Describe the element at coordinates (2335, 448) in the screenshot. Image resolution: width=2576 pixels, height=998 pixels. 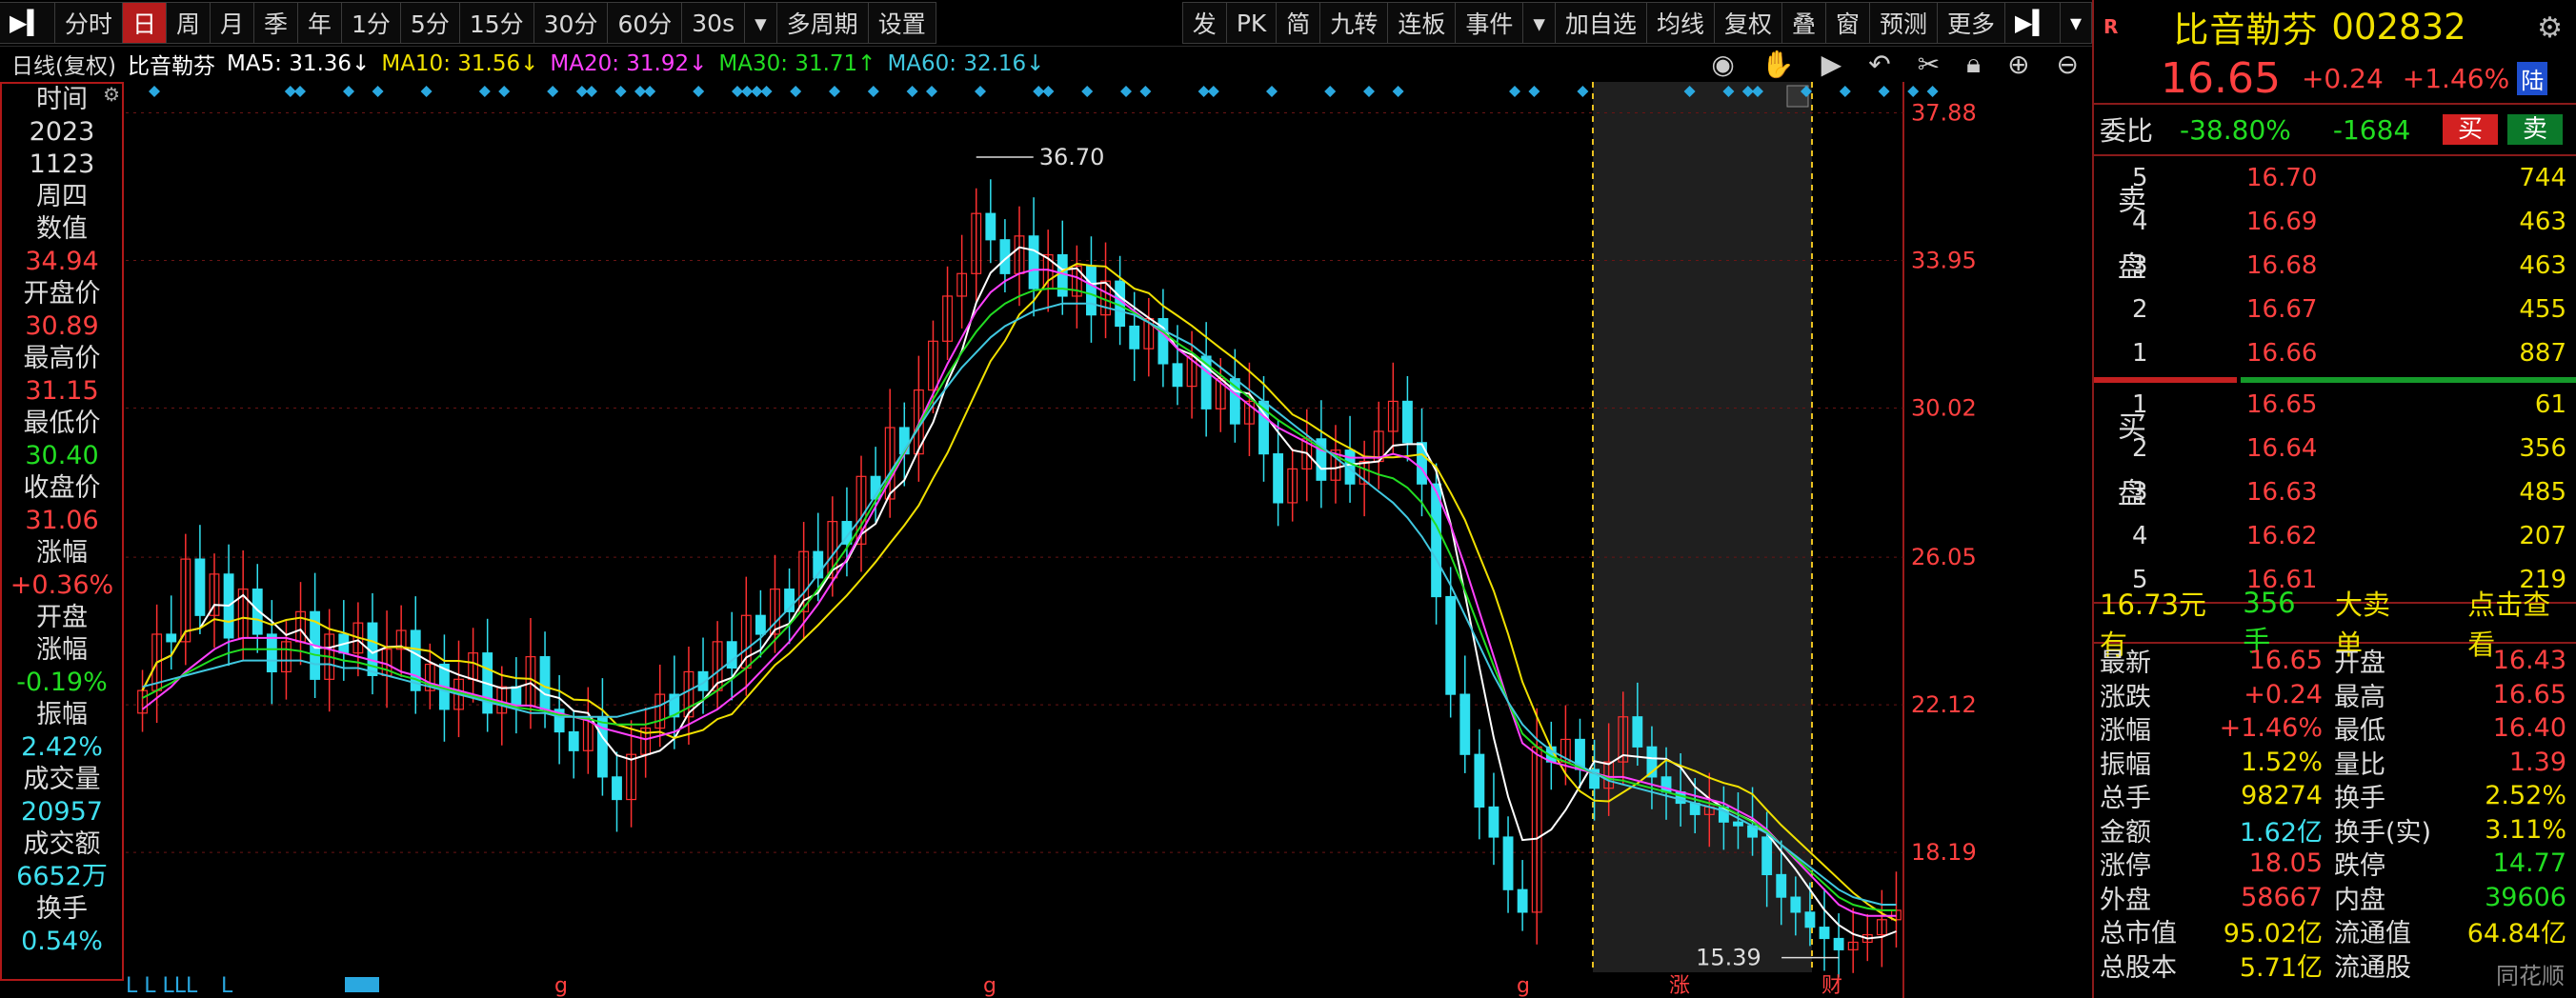
I see `bids-row: 2 16.64 356` at that location.